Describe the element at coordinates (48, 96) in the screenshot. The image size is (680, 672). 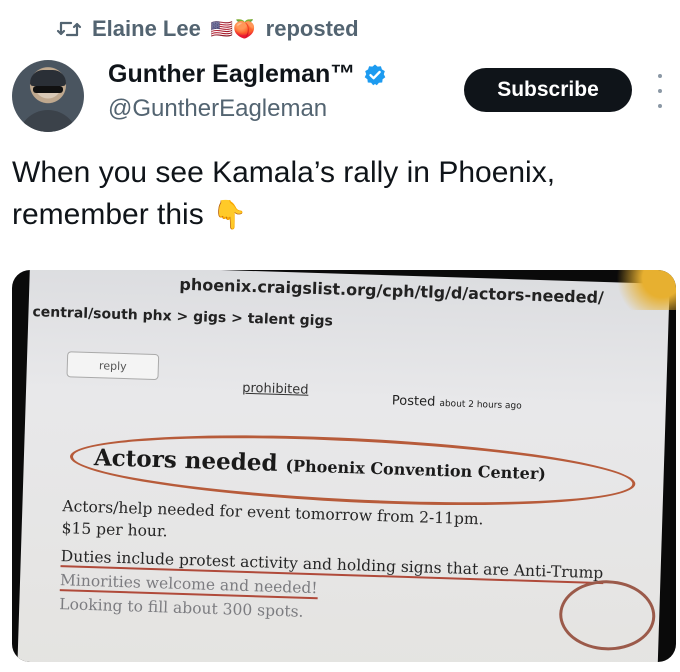
I see `avatar` at that location.